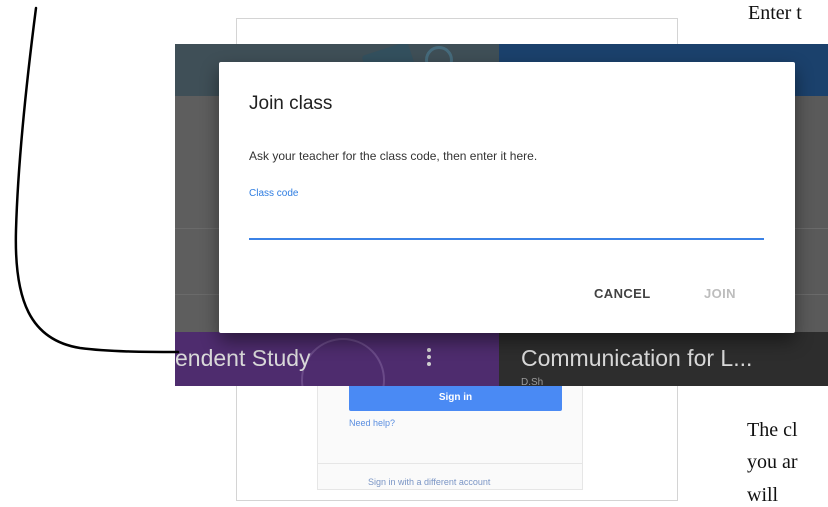  What do you see at coordinates (455, 397) in the screenshot?
I see `sign-in-button: Sign in` at bounding box center [455, 397].